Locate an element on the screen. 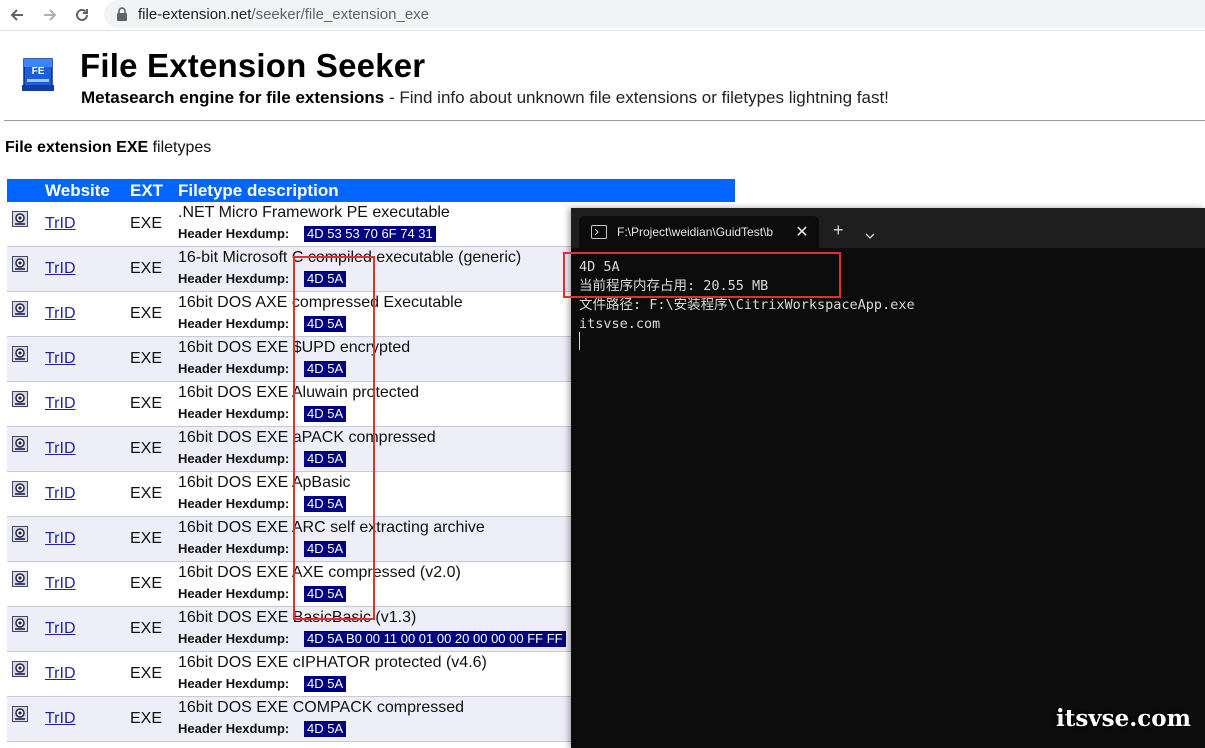  hexdump-value: 4D 53 53 70 6F 74 31 is located at coordinates (370, 234).